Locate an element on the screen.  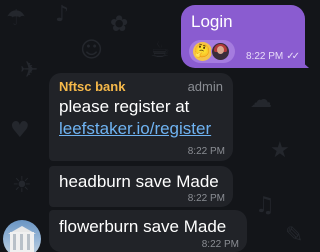
incoming-message: headburn save Made 8:22 PM is located at coordinates (141, 186).